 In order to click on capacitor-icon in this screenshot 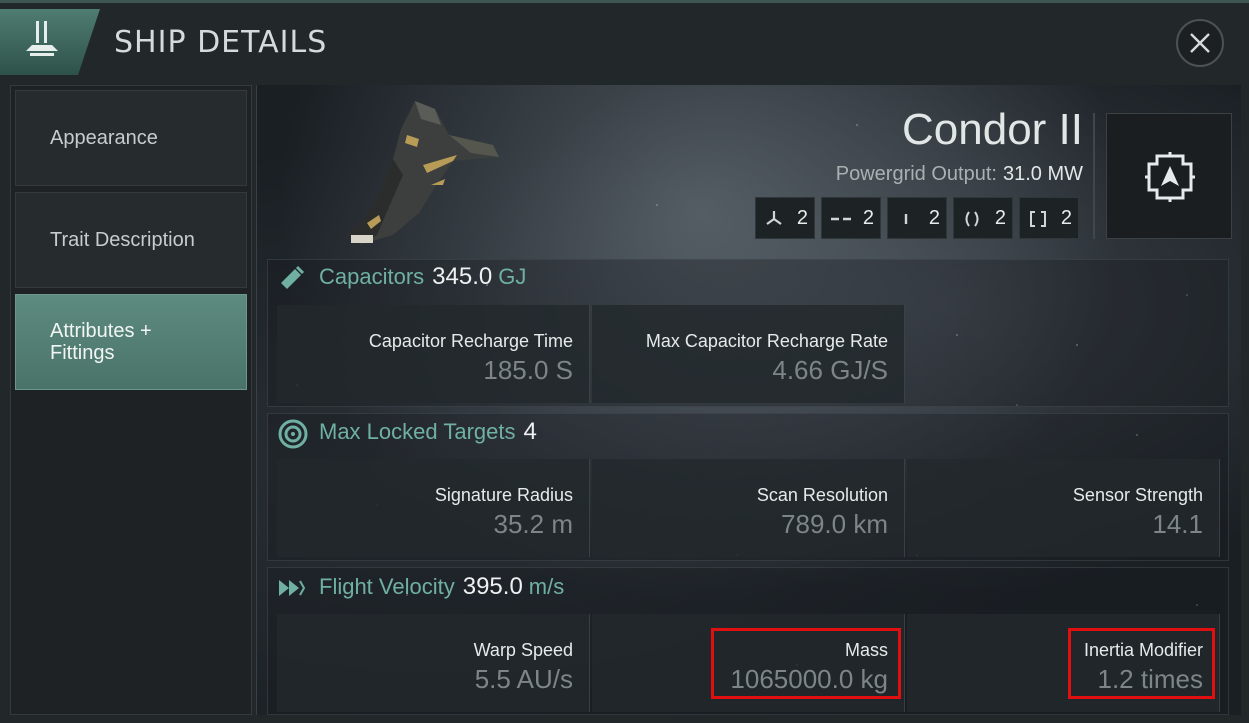, I will do `click(293, 277)`.